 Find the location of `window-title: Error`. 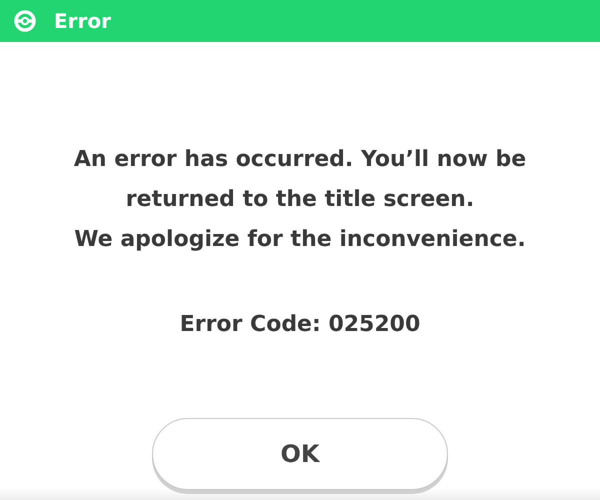

window-title: Error is located at coordinates (82, 21).